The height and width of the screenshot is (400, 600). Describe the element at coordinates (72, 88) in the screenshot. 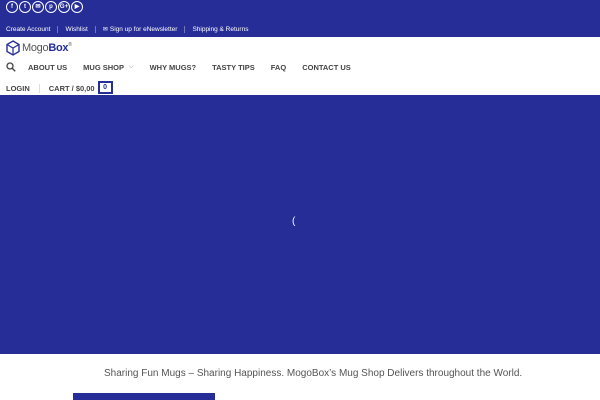

I see `cart-link: CART / $0,00` at that location.